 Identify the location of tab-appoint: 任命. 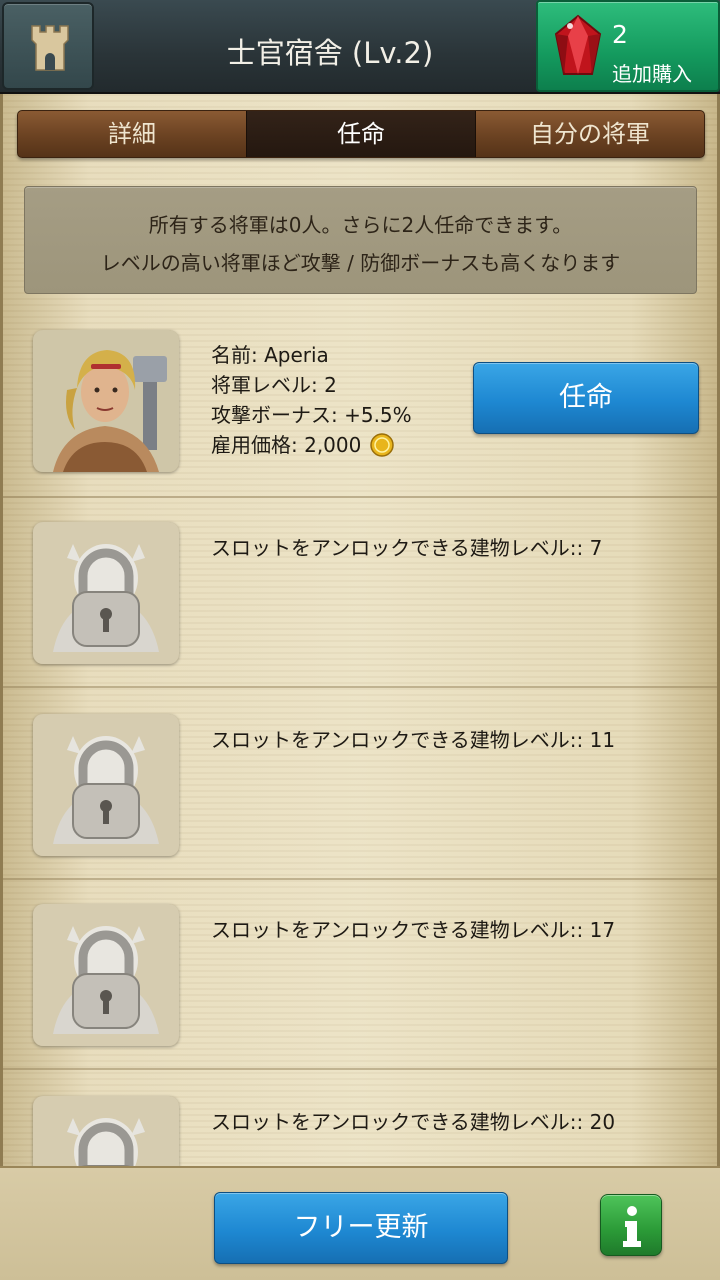
(361, 134).